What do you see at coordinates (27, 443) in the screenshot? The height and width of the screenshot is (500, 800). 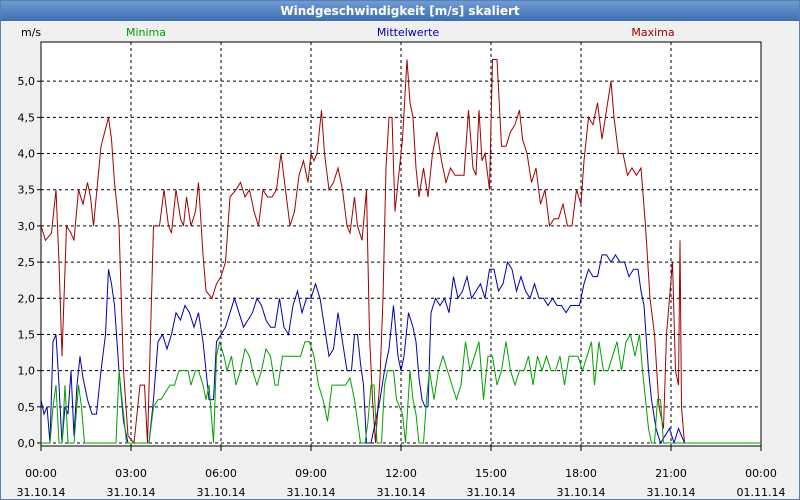 I see `y-tick-label: 0,0` at bounding box center [27, 443].